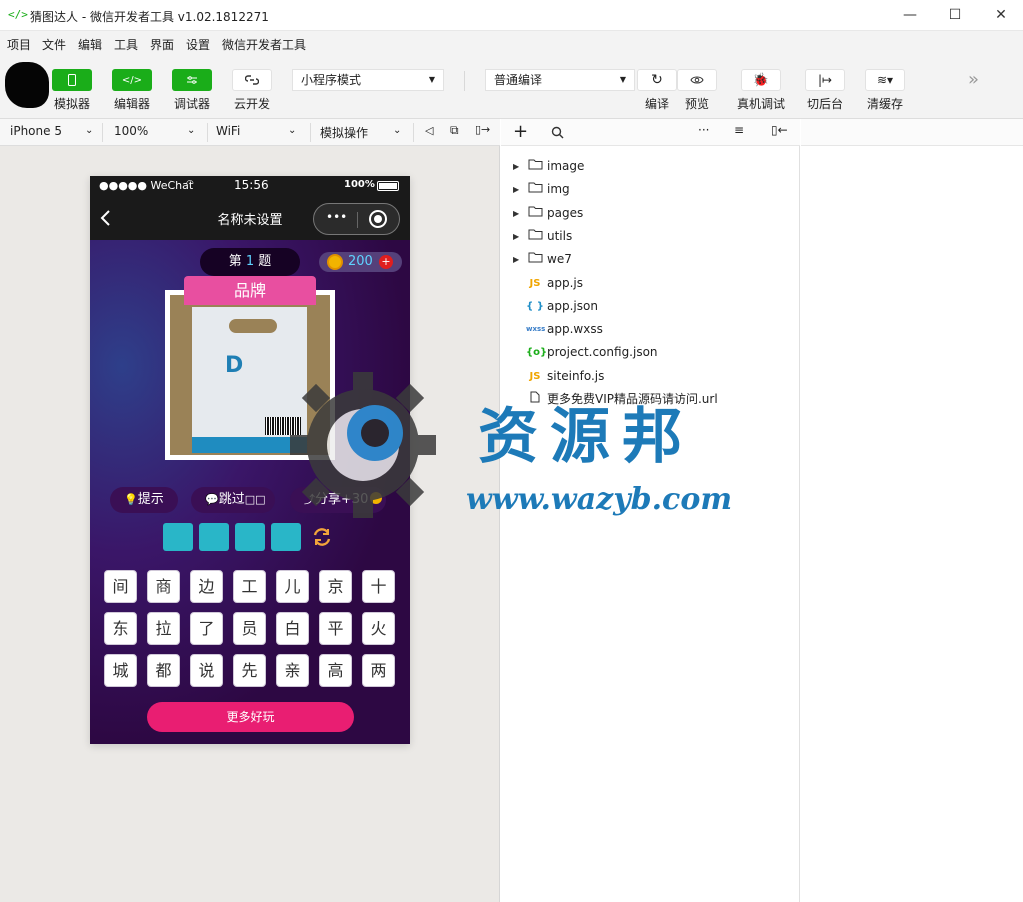 The image size is (1023, 902). What do you see at coordinates (338, 500) in the screenshot?
I see `share-button: ⤴分享+30` at bounding box center [338, 500].